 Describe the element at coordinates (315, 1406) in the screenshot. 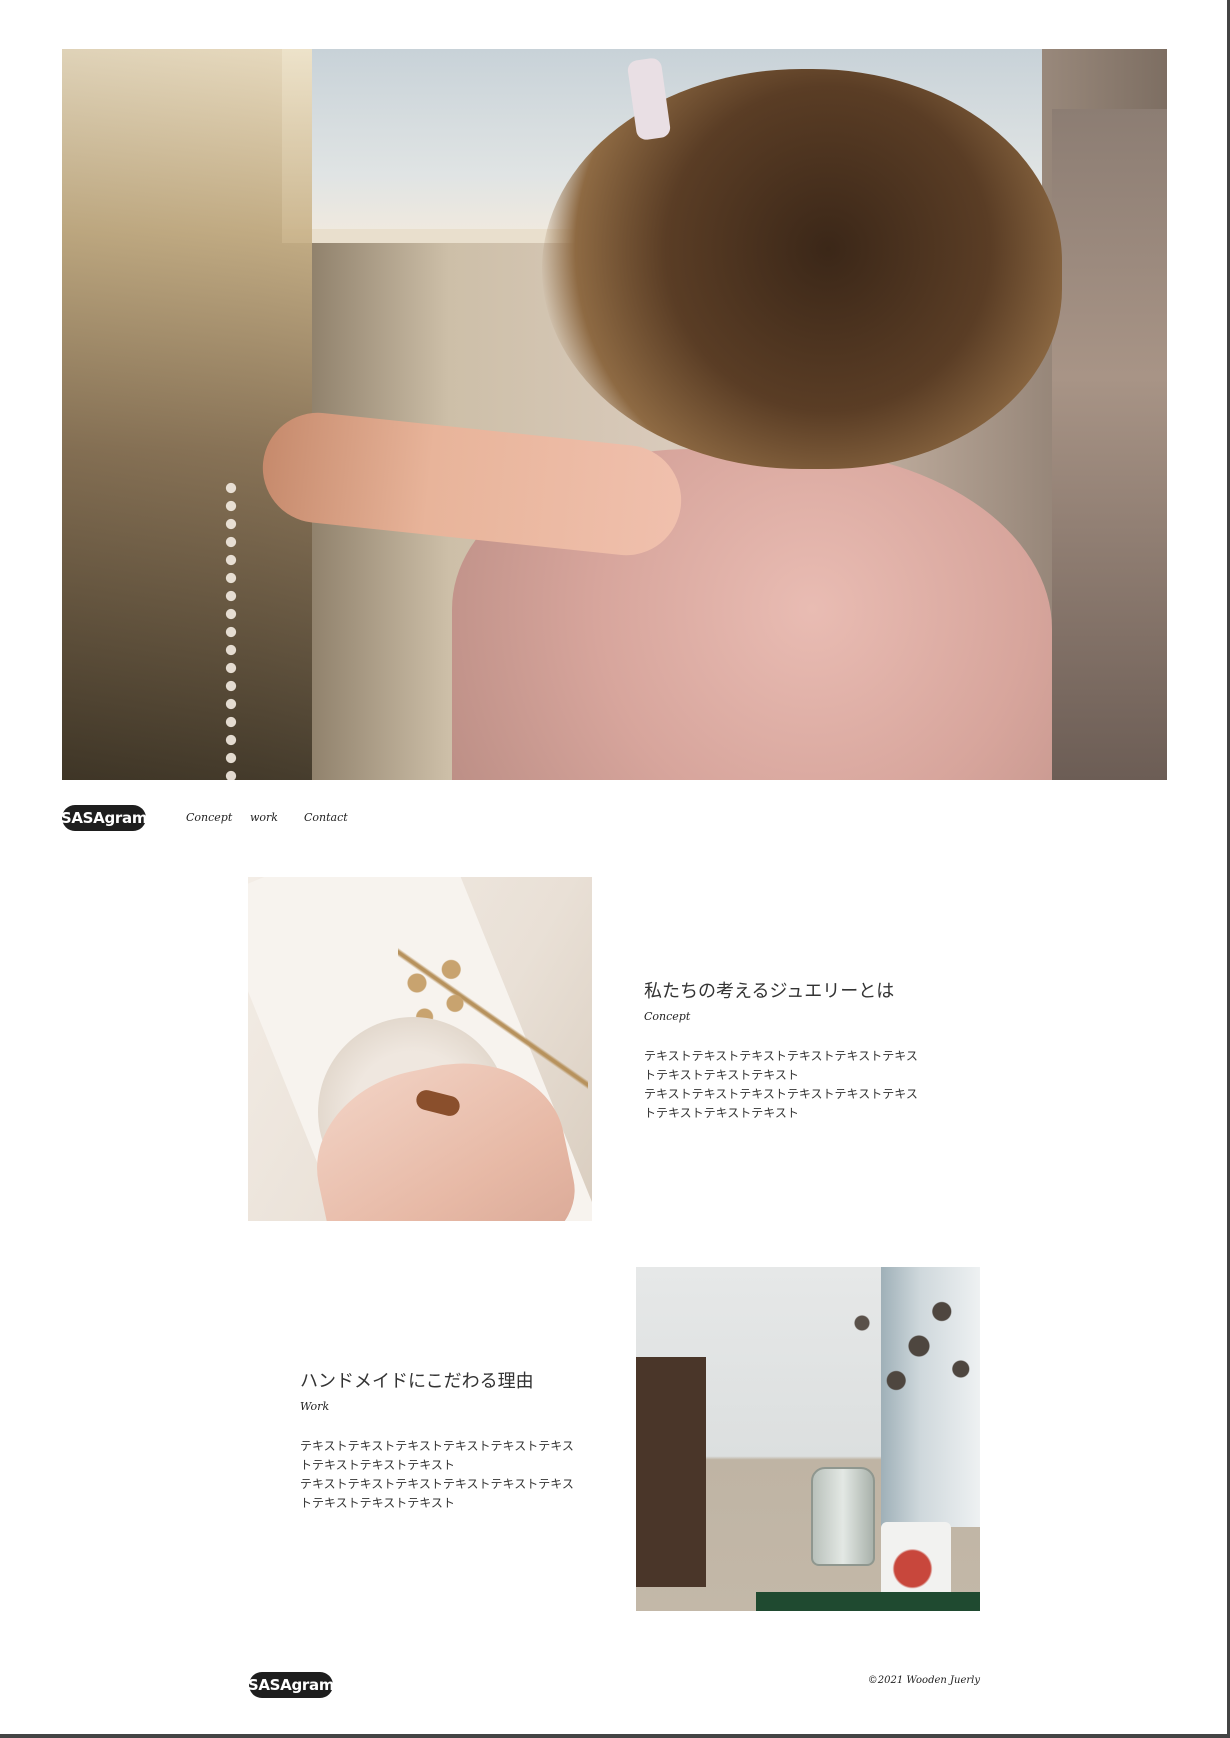

I see `work-subtitle: Work` at that location.